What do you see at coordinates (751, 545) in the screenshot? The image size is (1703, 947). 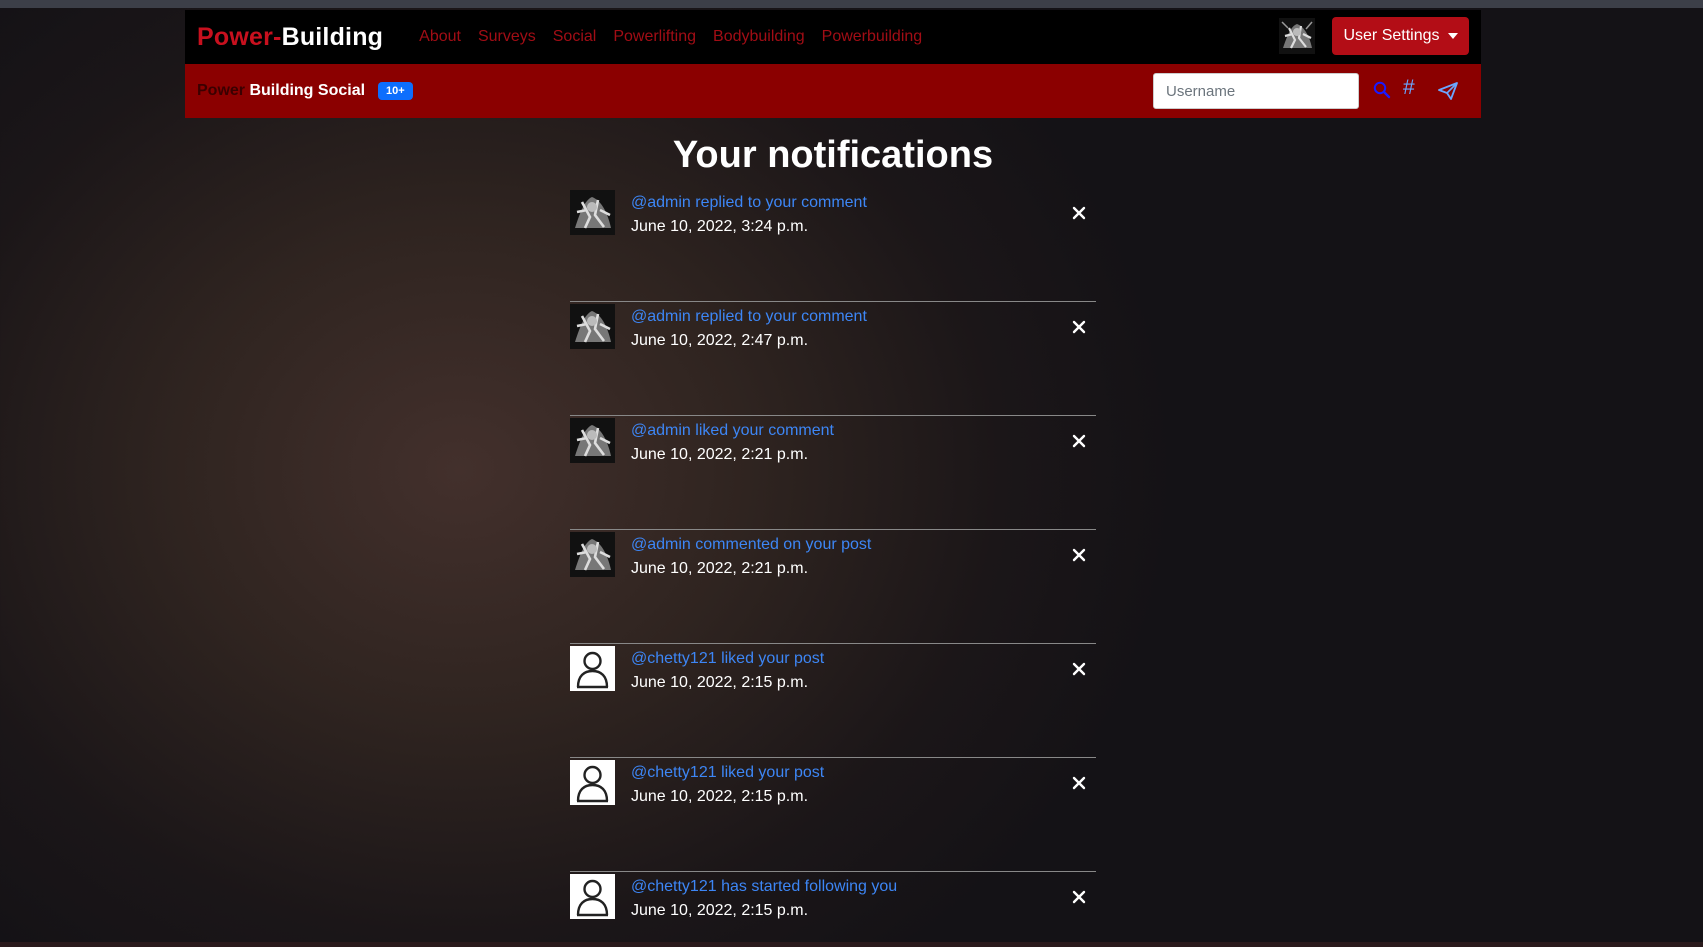 I see `notification-link: @admin commented on your post` at bounding box center [751, 545].